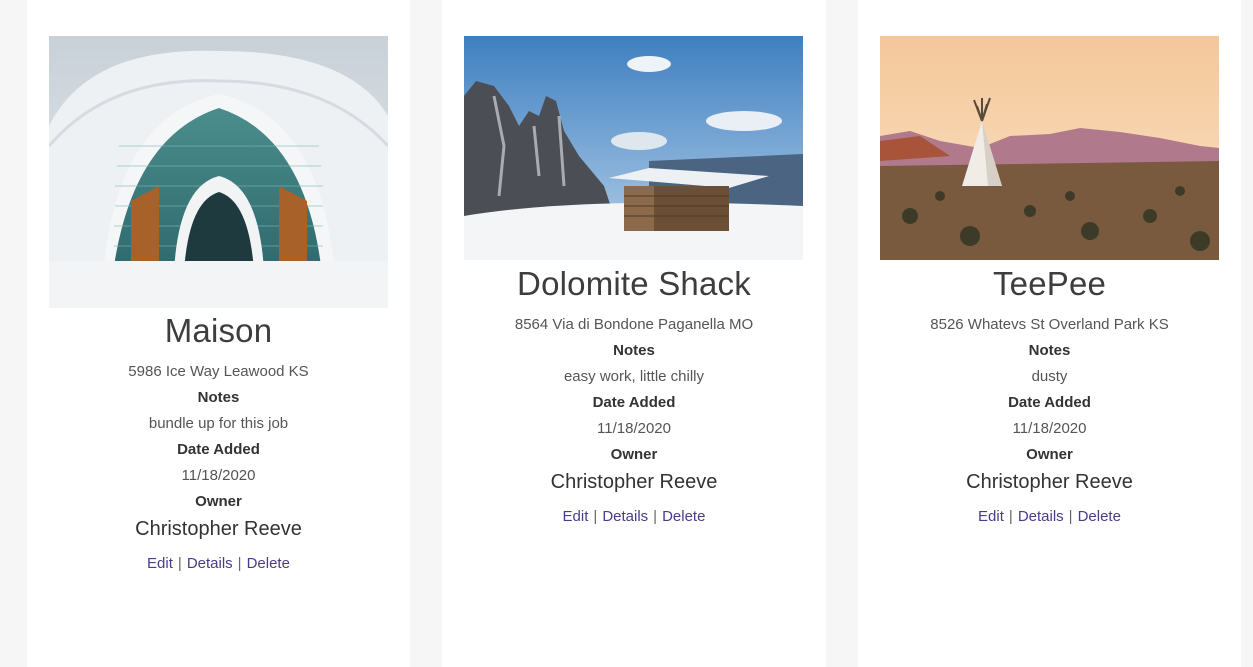  I want to click on property-photo-ice-hotel, so click(218, 172).